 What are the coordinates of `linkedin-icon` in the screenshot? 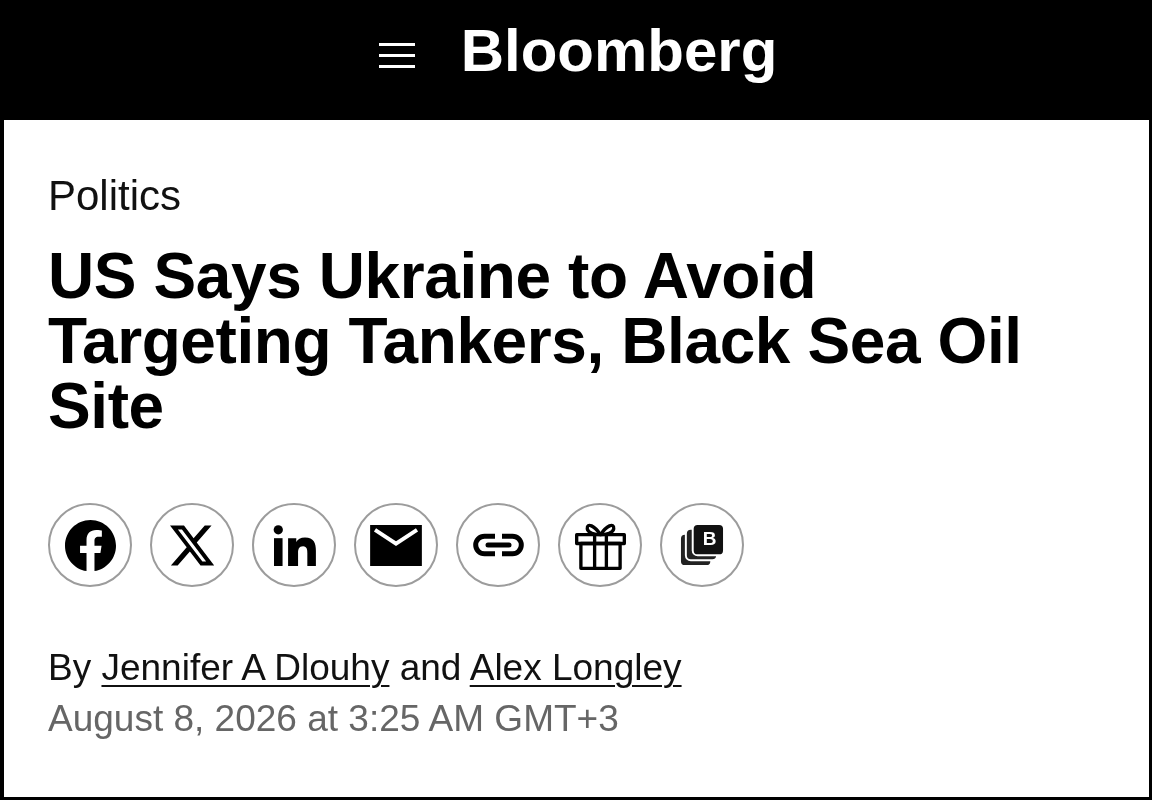 It's located at (294, 545).